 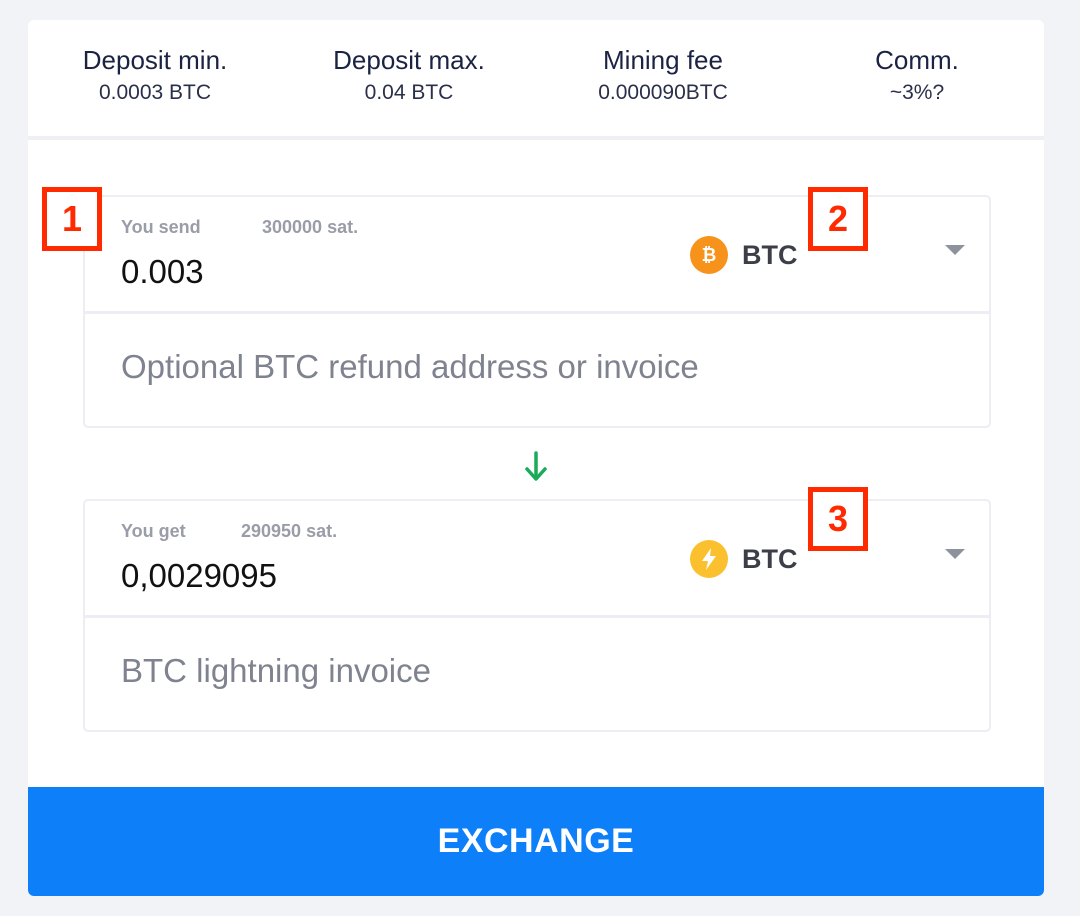 I want to click on annotation-marker-1: 1, so click(x=72, y=219).